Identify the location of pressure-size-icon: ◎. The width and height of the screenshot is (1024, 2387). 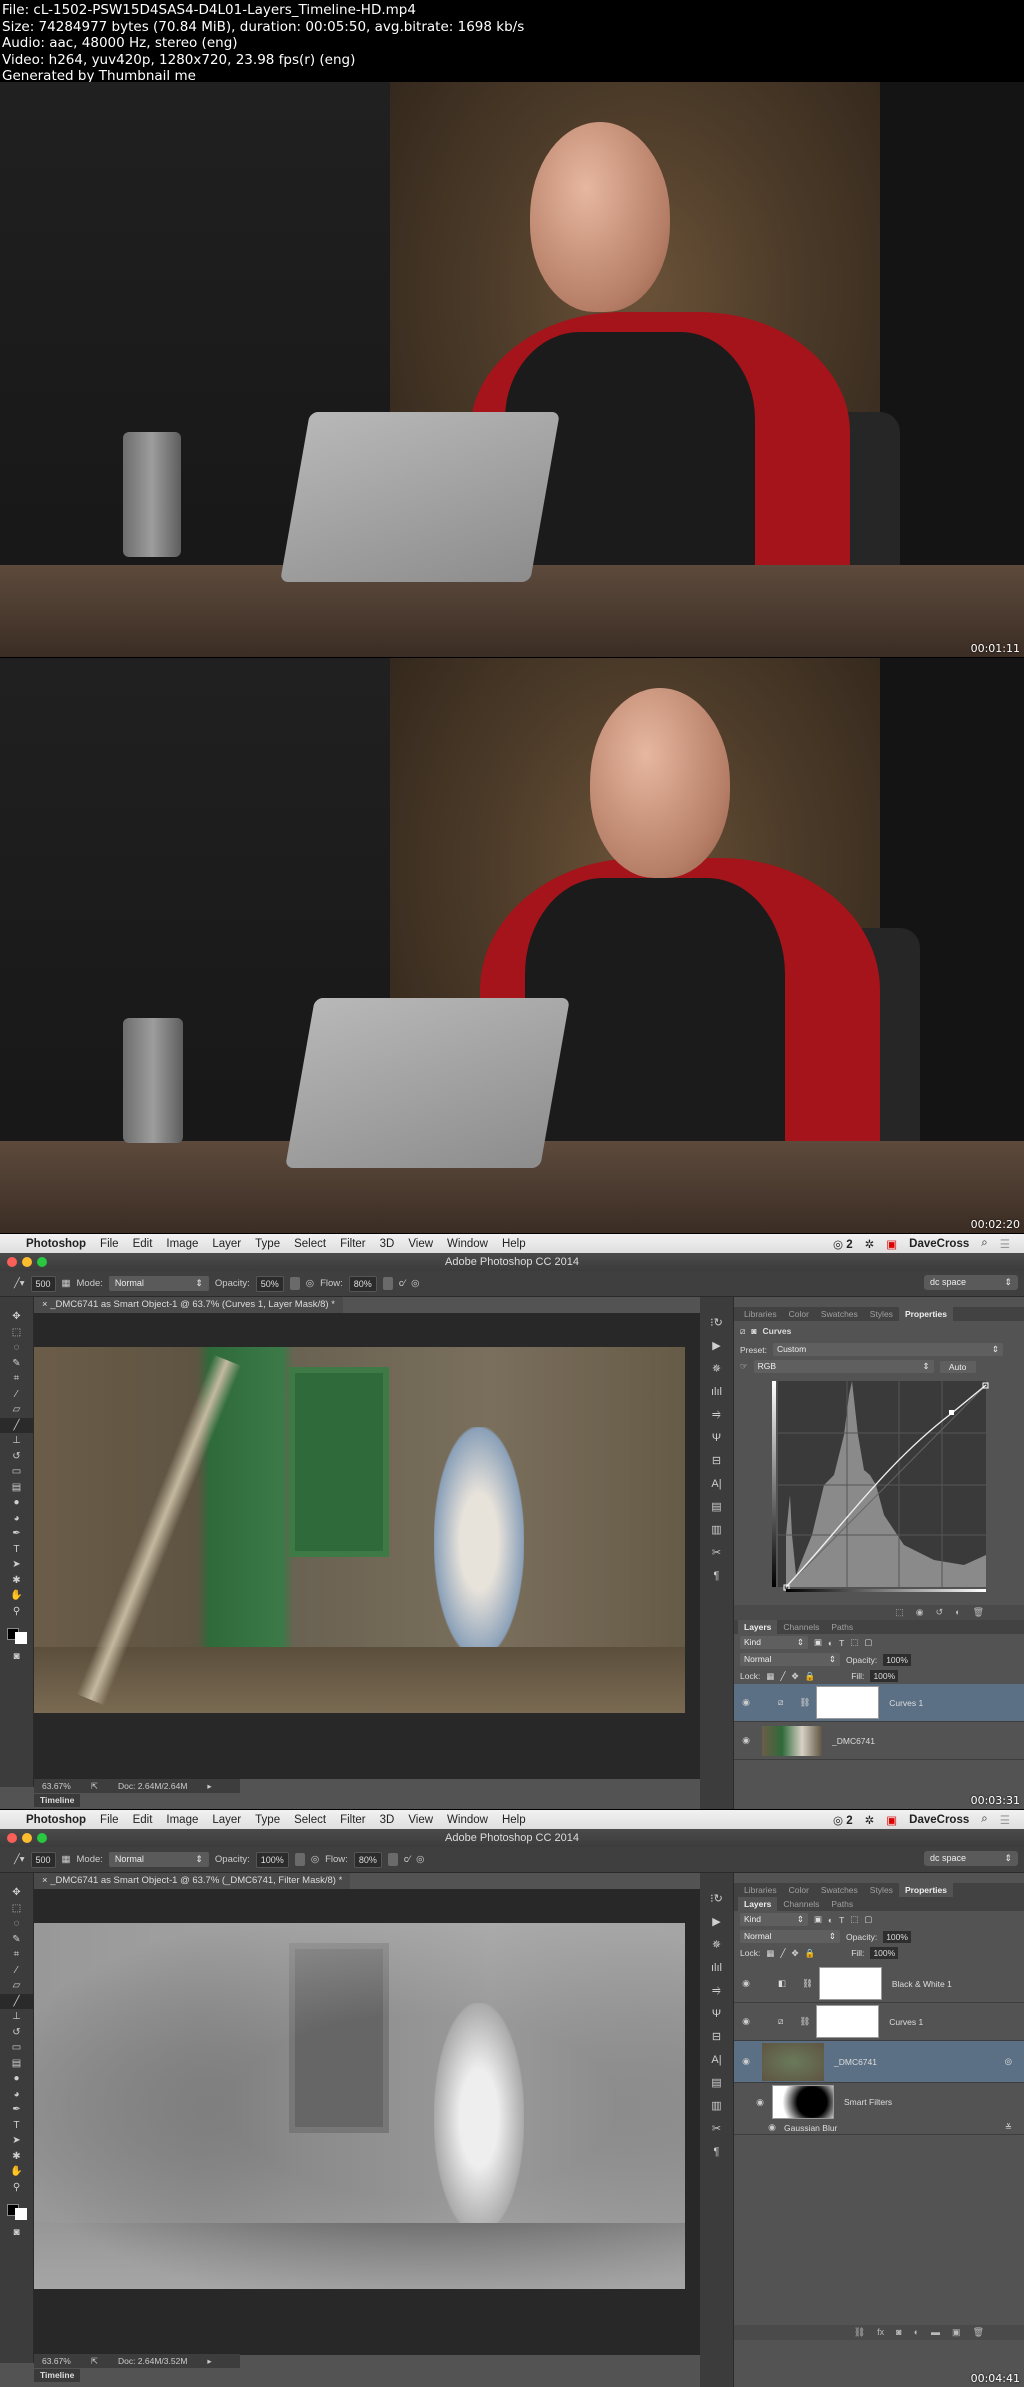
(415, 1283).